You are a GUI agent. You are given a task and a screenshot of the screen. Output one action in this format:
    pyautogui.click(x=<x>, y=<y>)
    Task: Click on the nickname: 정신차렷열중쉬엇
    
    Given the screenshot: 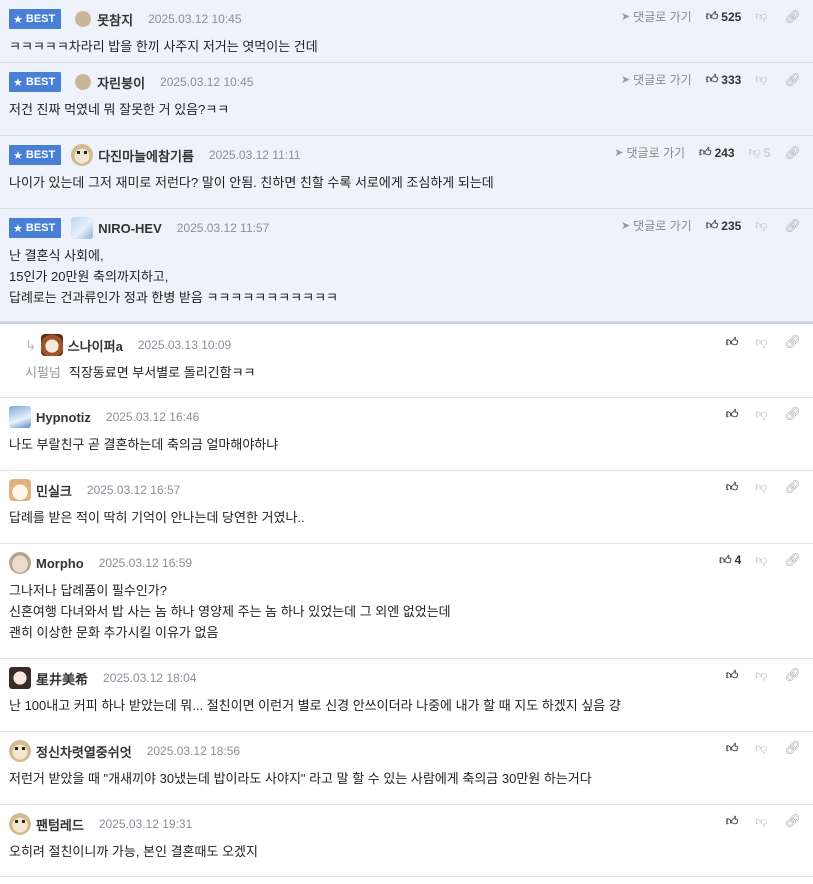 What is the action you would take?
    pyautogui.click(x=84, y=751)
    